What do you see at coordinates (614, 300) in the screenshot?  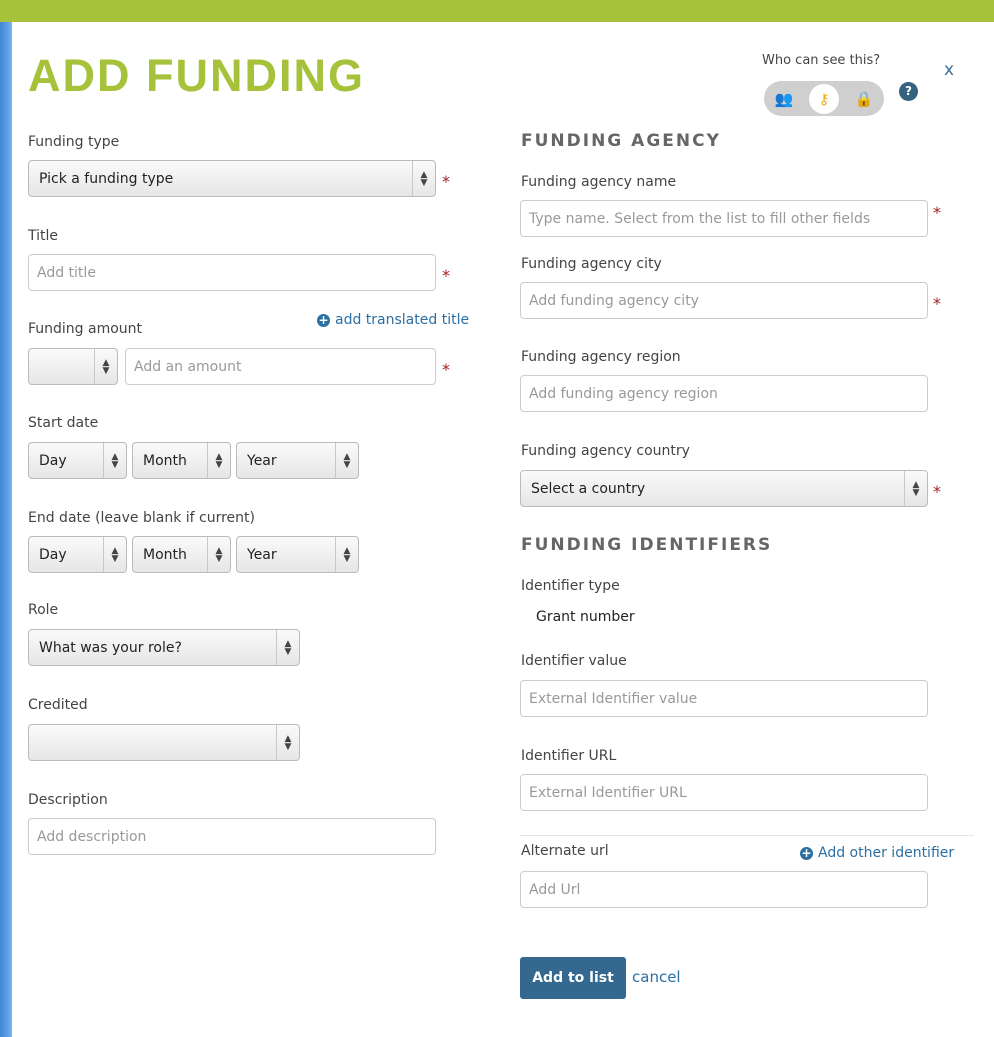 I see `agency-city-placeholder: Add funding agency city` at bounding box center [614, 300].